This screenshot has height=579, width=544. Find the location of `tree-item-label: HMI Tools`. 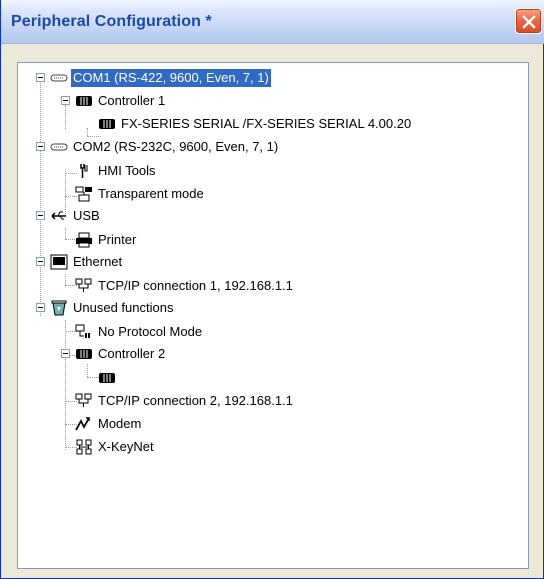

tree-item-label: HMI Tools is located at coordinates (127, 170).